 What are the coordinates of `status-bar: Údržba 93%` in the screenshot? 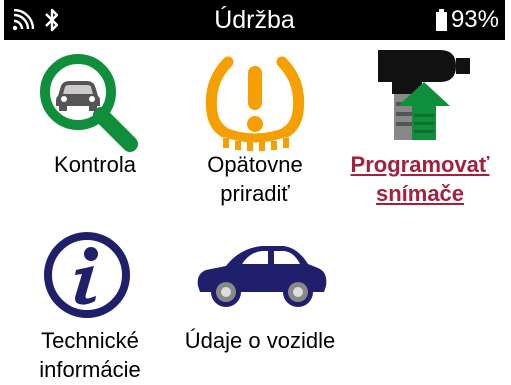 It's located at (254, 20).